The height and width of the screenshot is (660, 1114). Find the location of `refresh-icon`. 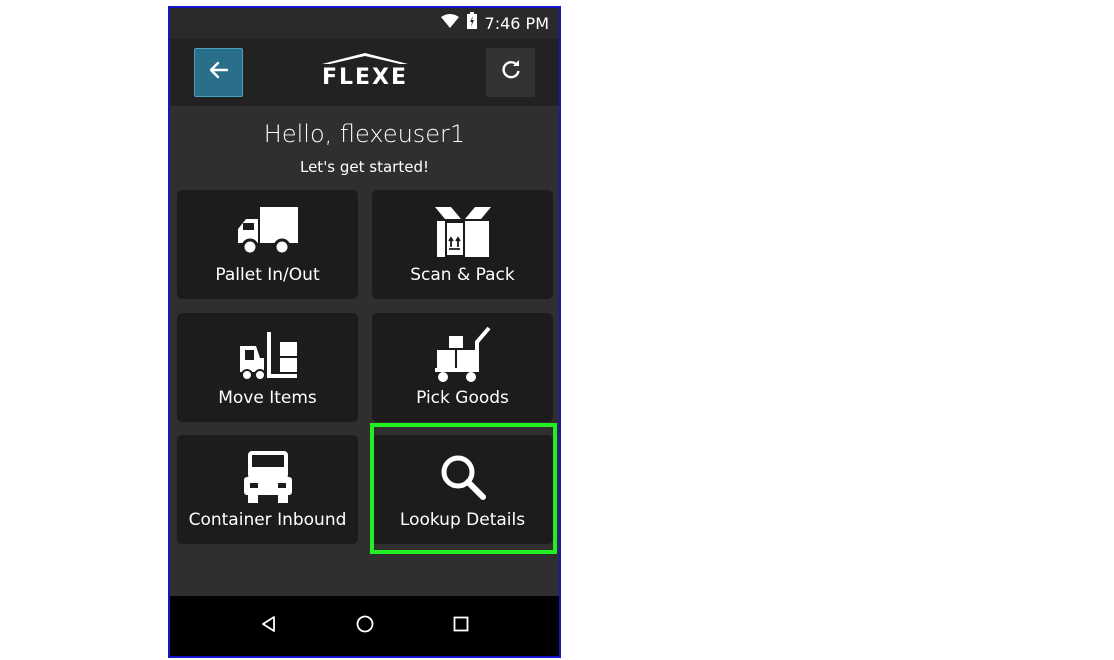

refresh-icon is located at coordinates (511, 72).